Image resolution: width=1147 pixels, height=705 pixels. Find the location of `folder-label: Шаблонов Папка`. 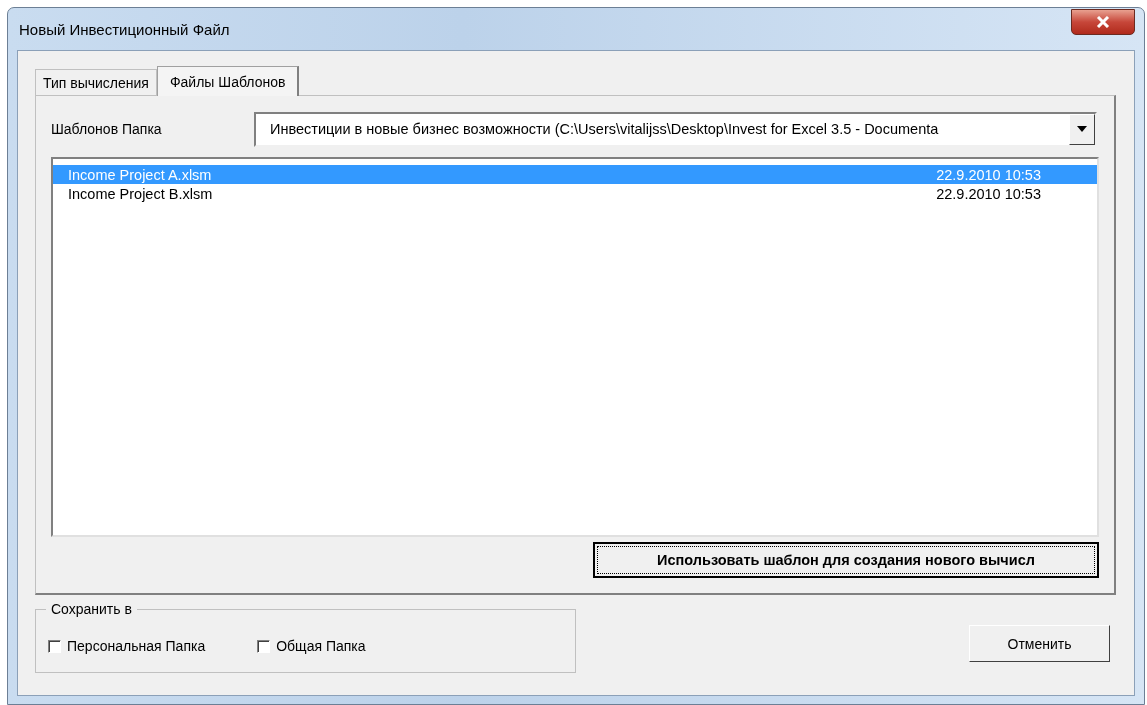

folder-label: Шаблонов Папка is located at coordinates (107, 129).